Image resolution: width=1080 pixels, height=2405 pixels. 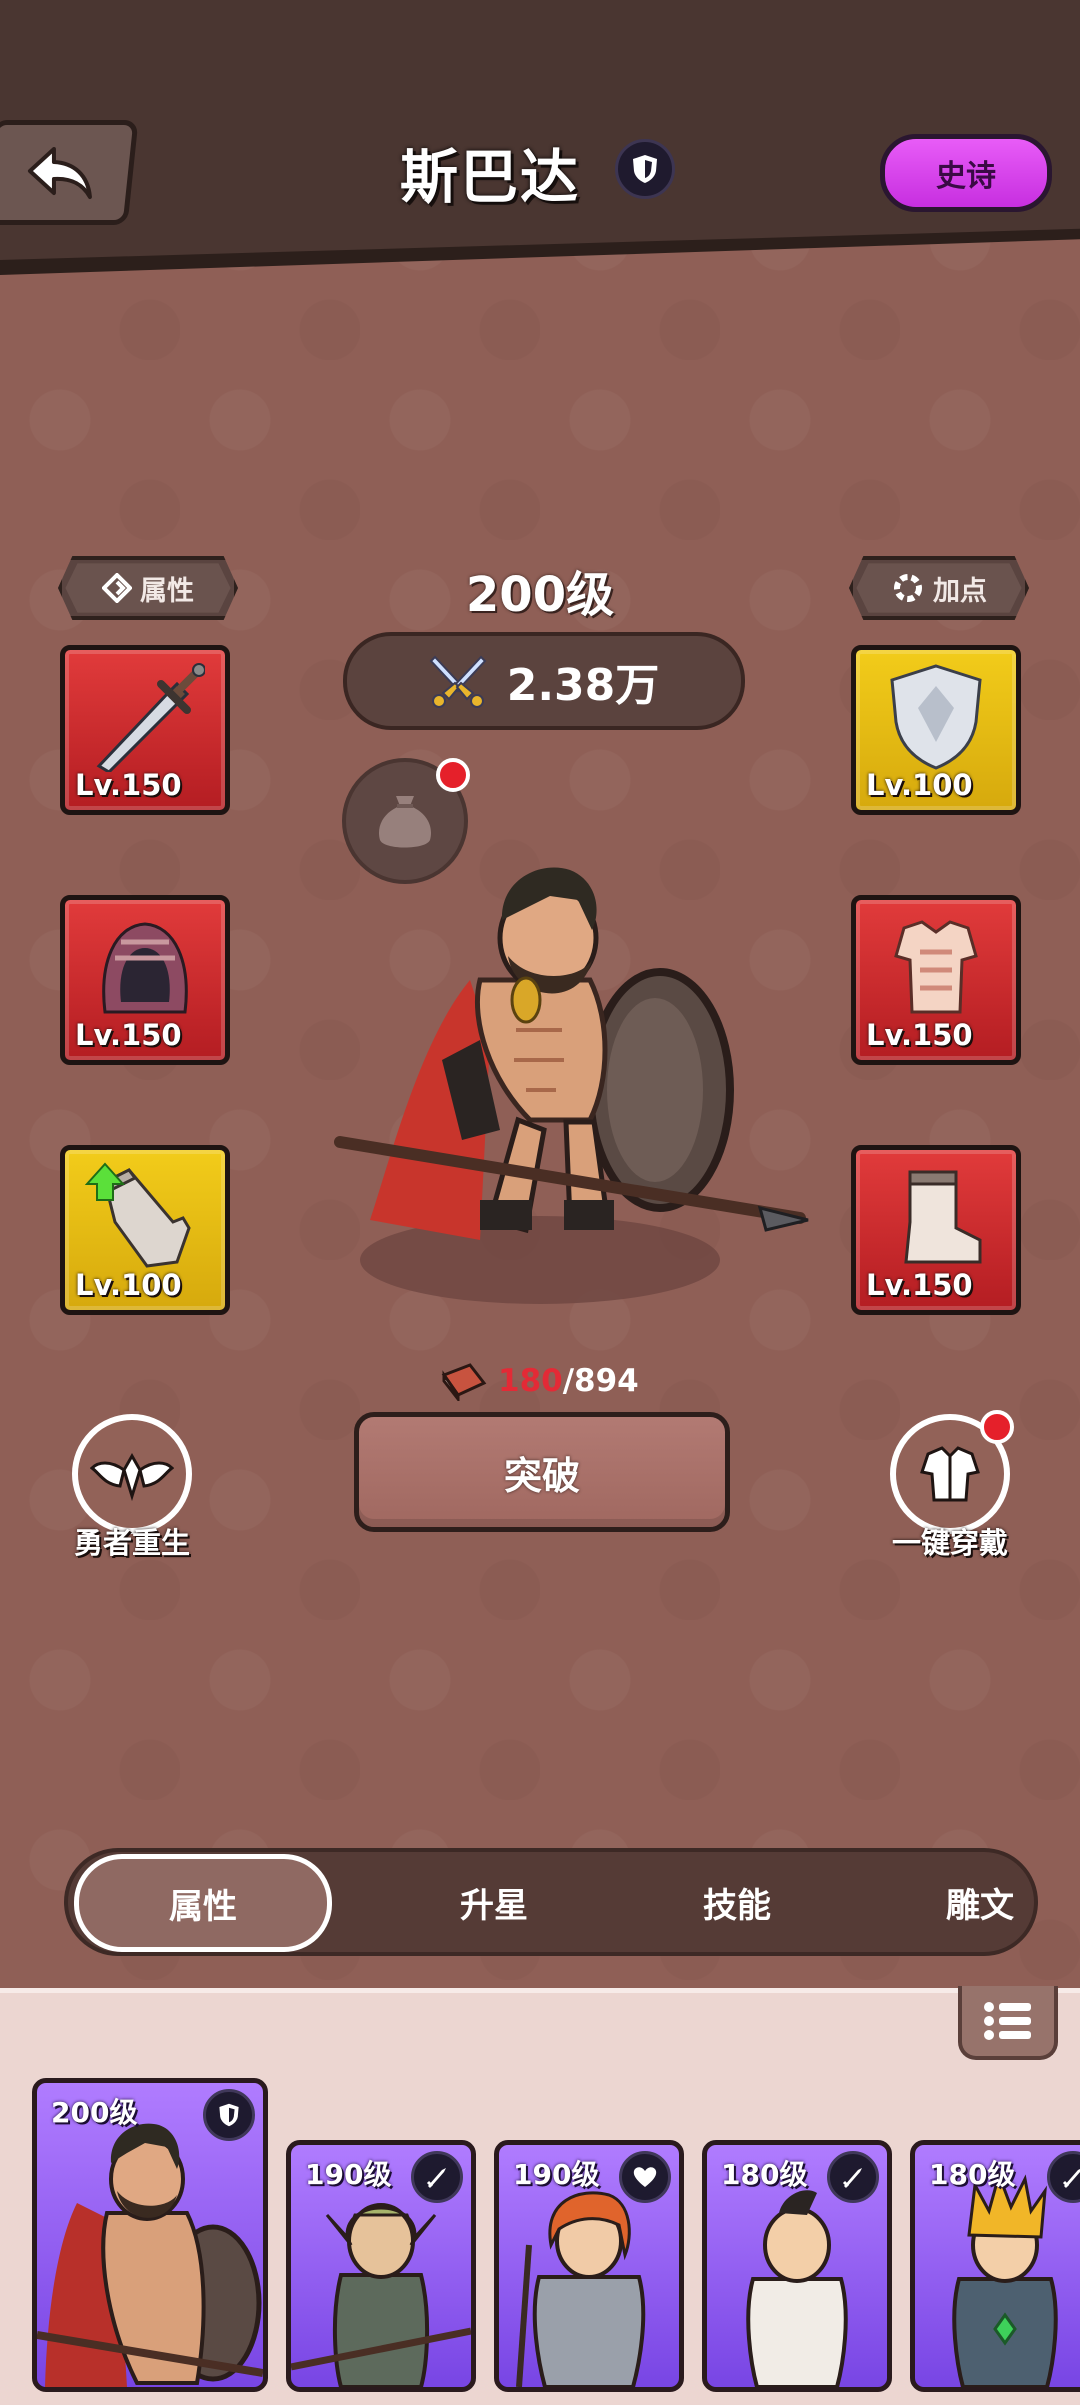 I want to click on rebirth-button: 勇者重生, so click(x=132, y=1488).